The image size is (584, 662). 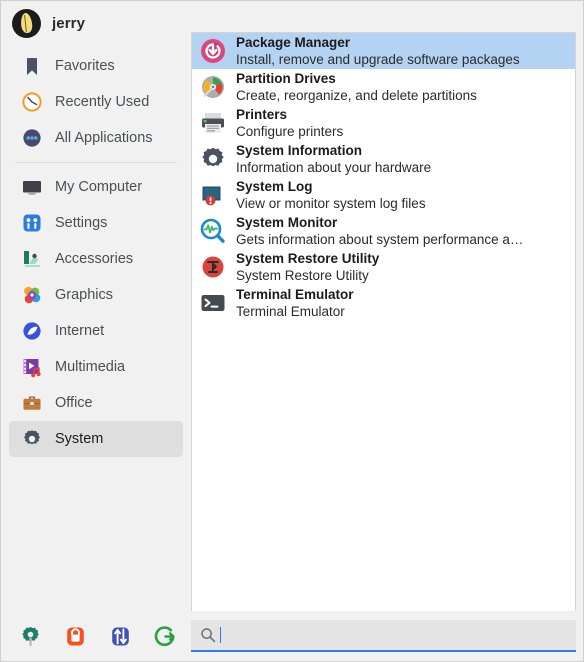 What do you see at coordinates (32, 102) in the screenshot?
I see `clock-icon` at bounding box center [32, 102].